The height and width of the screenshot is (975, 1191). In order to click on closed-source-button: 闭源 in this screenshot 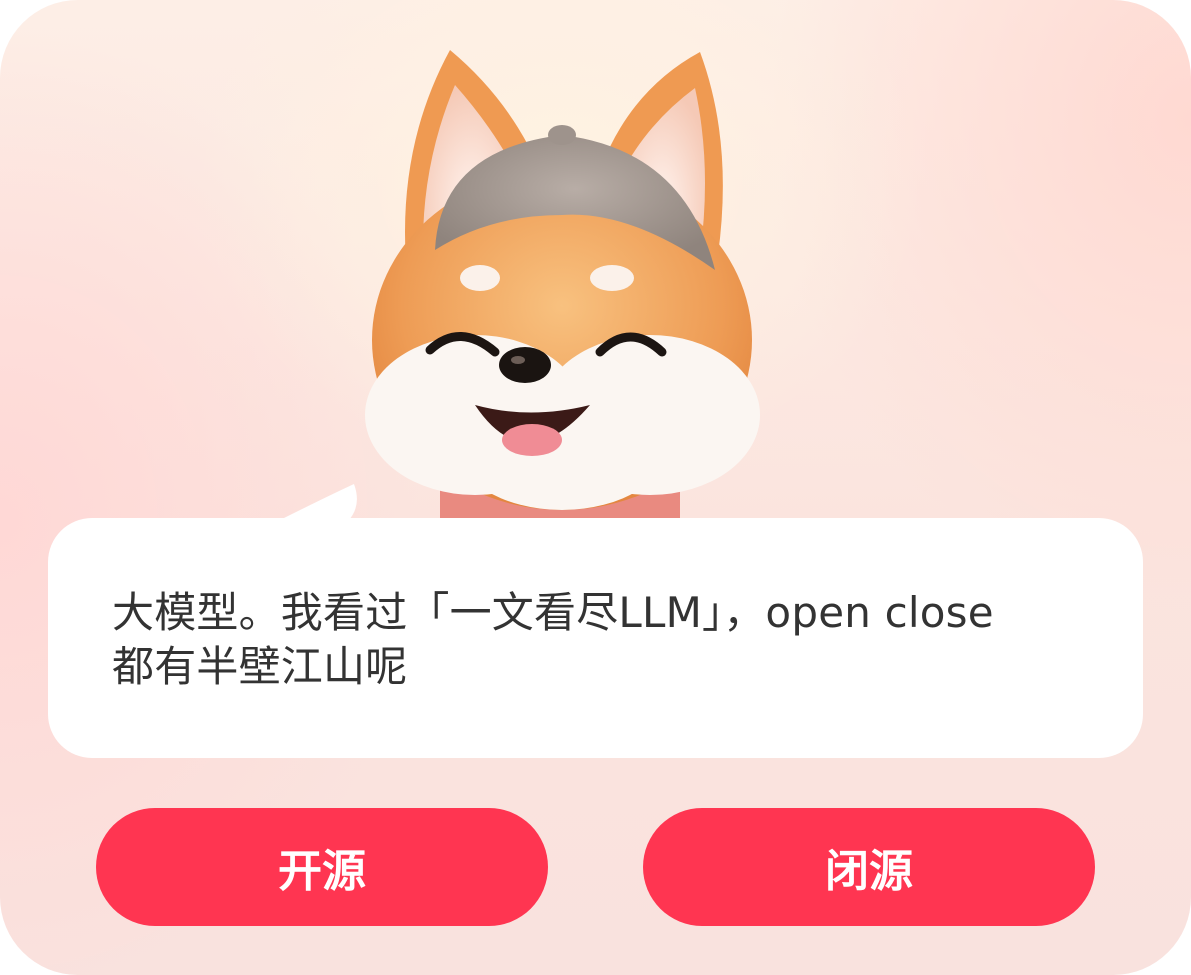, I will do `click(869, 867)`.